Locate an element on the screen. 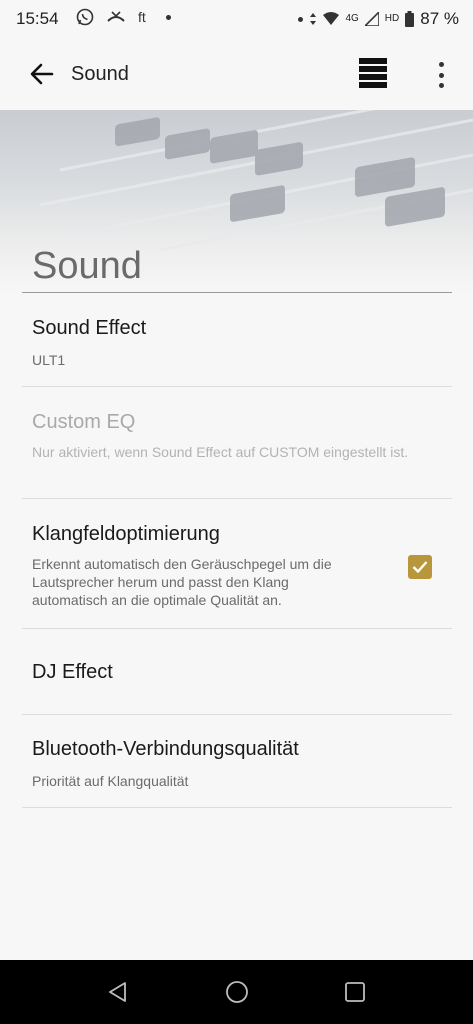 The height and width of the screenshot is (1024, 473). setting-title: Custom EQ is located at coordinates (84, 422).